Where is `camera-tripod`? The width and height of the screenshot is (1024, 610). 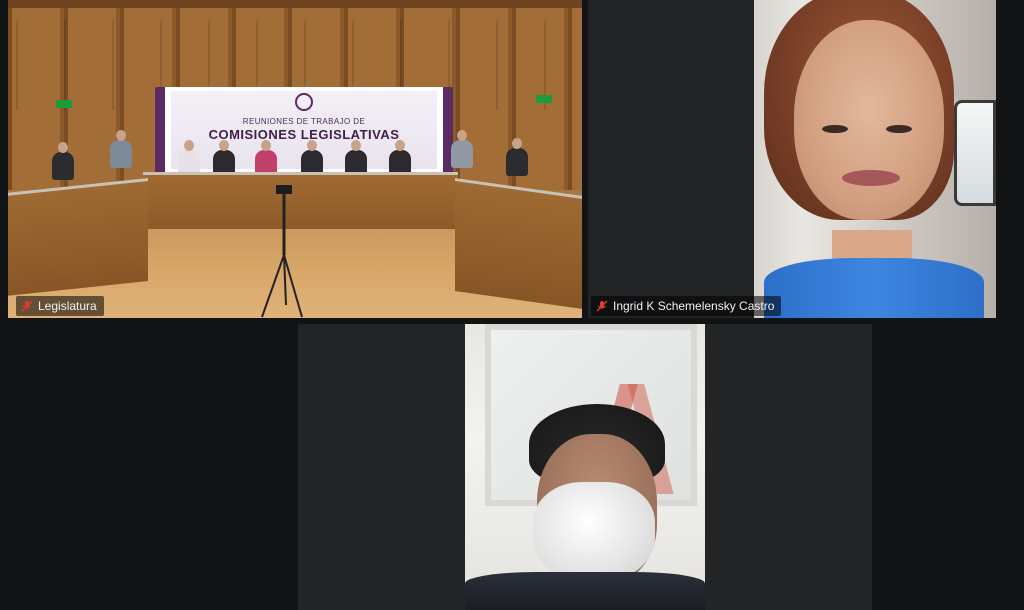 camera-tripod is located at coordinates (282, 251).